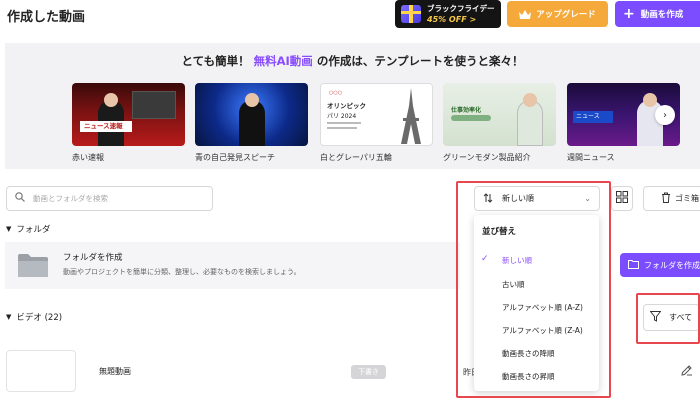 The width and height of the screenshot is (700, 400). Describe the element at coordinates (662, 15) in the screenshot. I see `create-video-label: 動画を作成` at that location.